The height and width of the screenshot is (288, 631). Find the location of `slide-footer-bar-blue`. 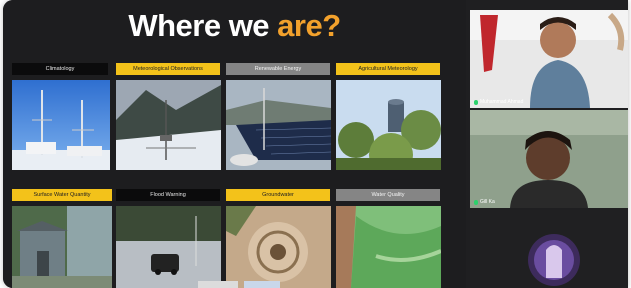

slide-footer-bar-blue is located at coordinates (262, 284).